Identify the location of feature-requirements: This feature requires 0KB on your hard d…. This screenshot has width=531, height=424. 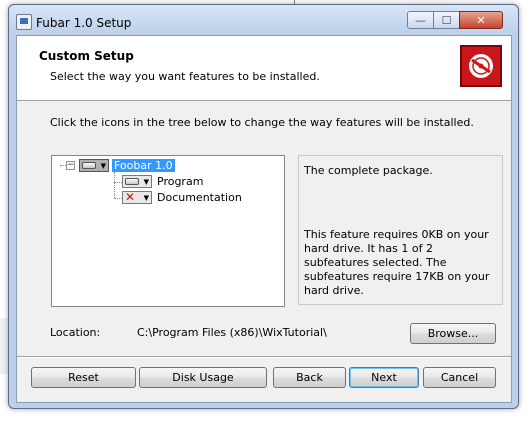
(397, 262).